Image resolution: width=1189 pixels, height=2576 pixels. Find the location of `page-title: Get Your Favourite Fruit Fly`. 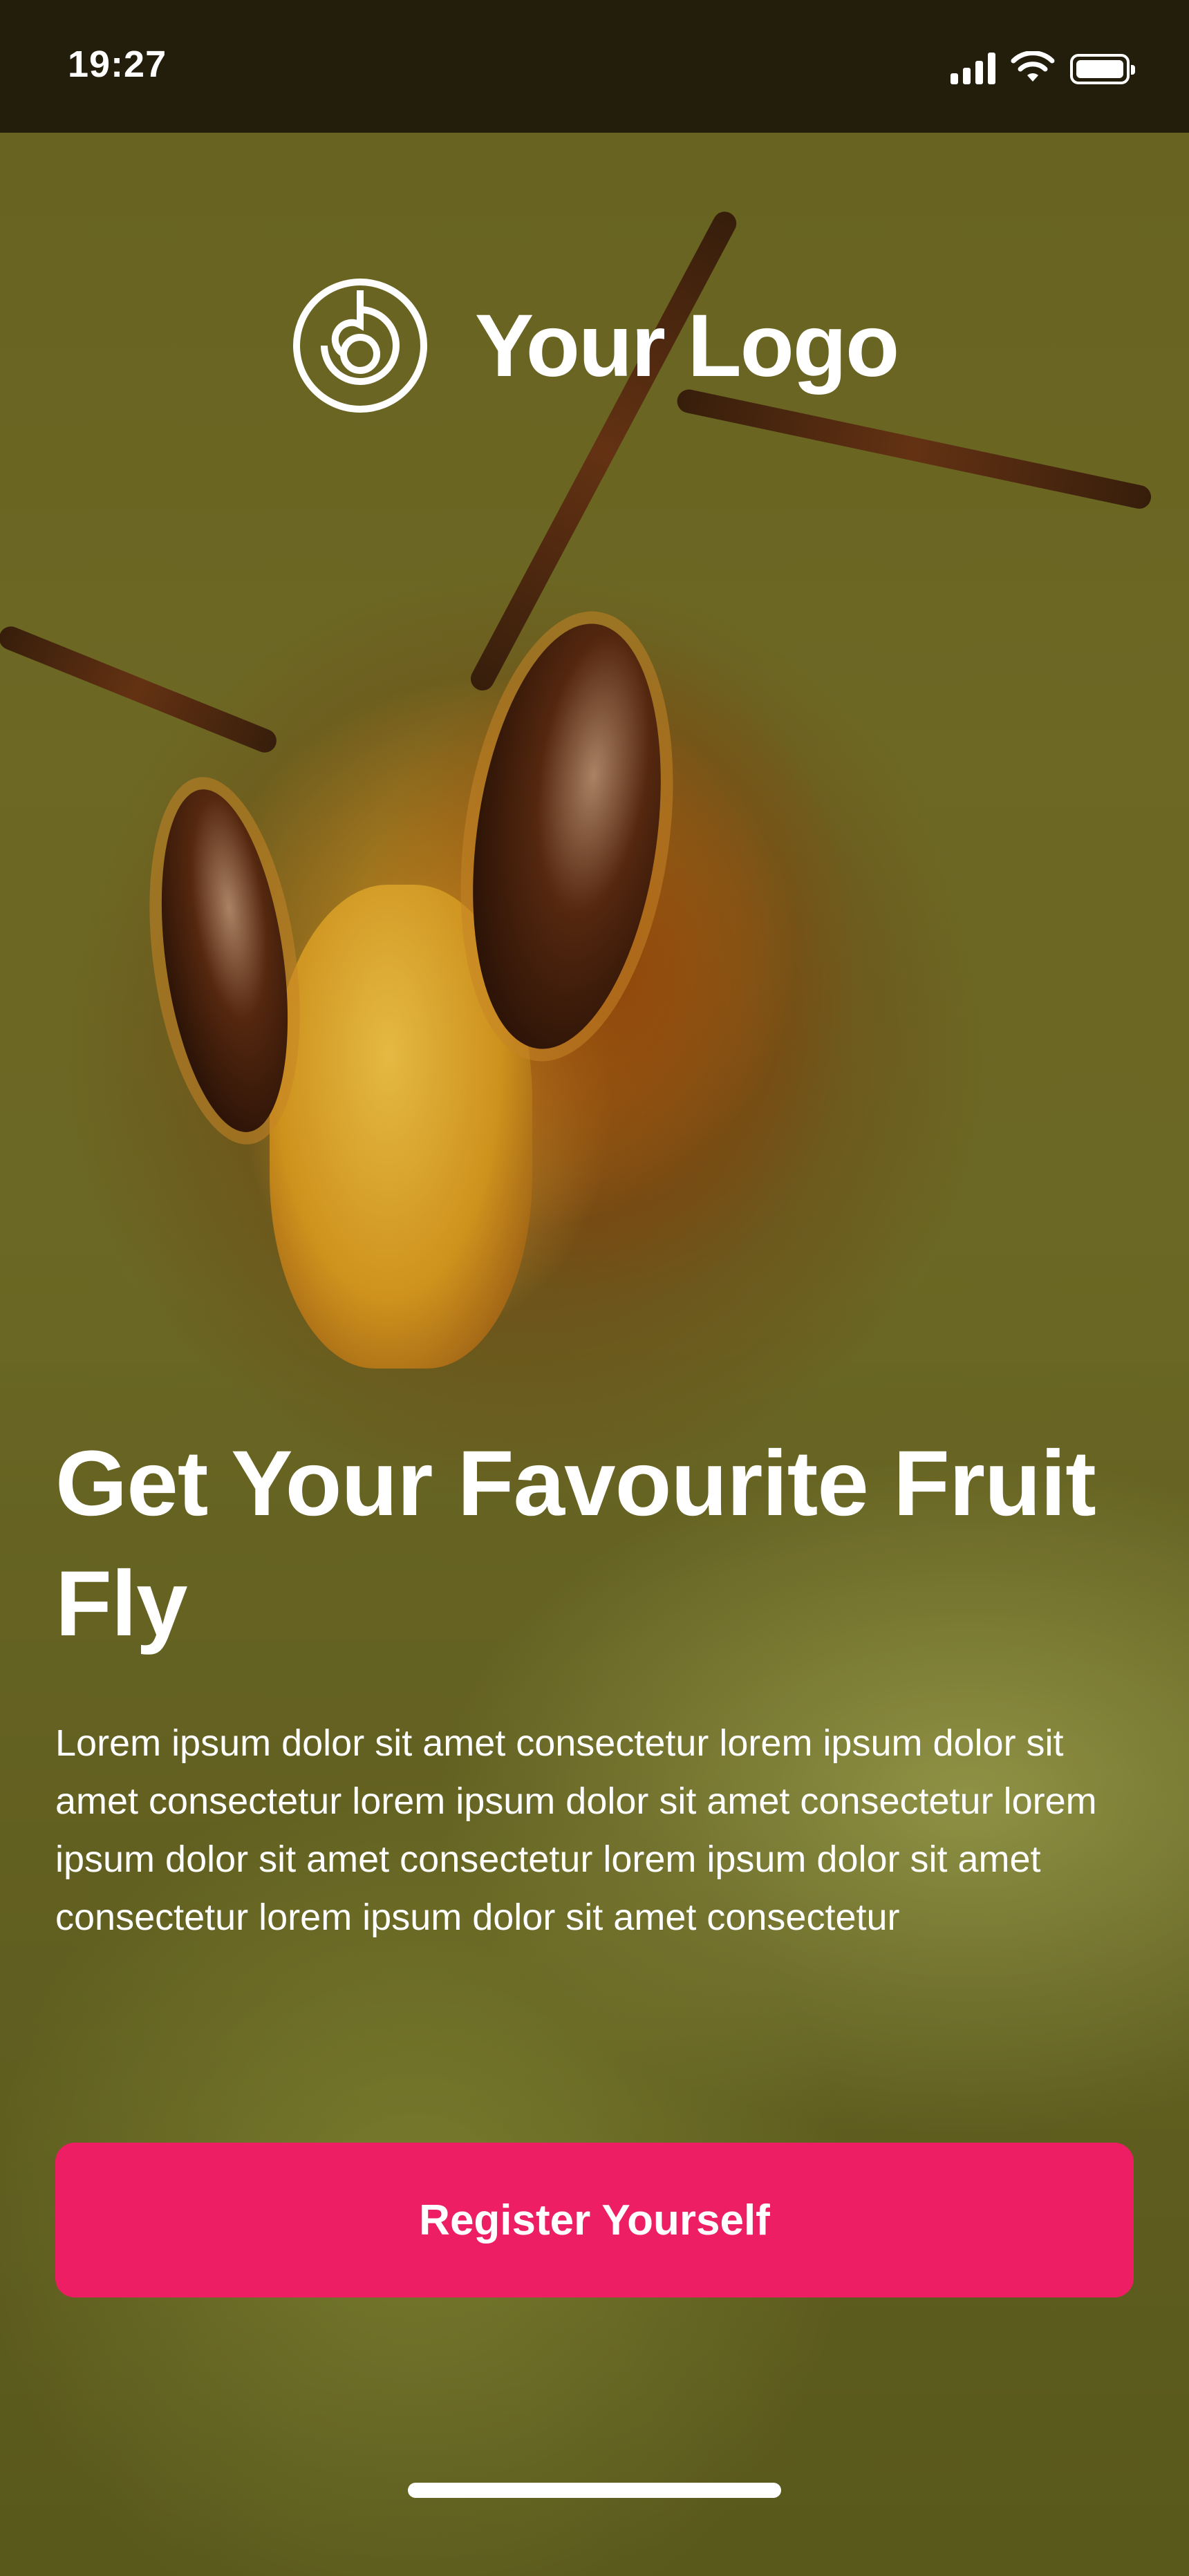

page-title: Get Your Favourite Fruit Fly is located at coordinates (576, 1543).